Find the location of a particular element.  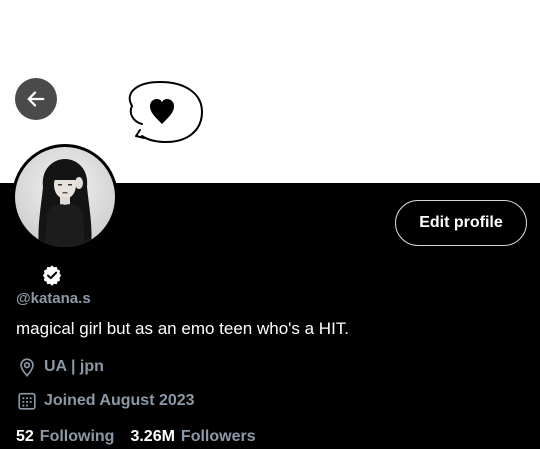

profile-photo is located at coordinates (65, 197).